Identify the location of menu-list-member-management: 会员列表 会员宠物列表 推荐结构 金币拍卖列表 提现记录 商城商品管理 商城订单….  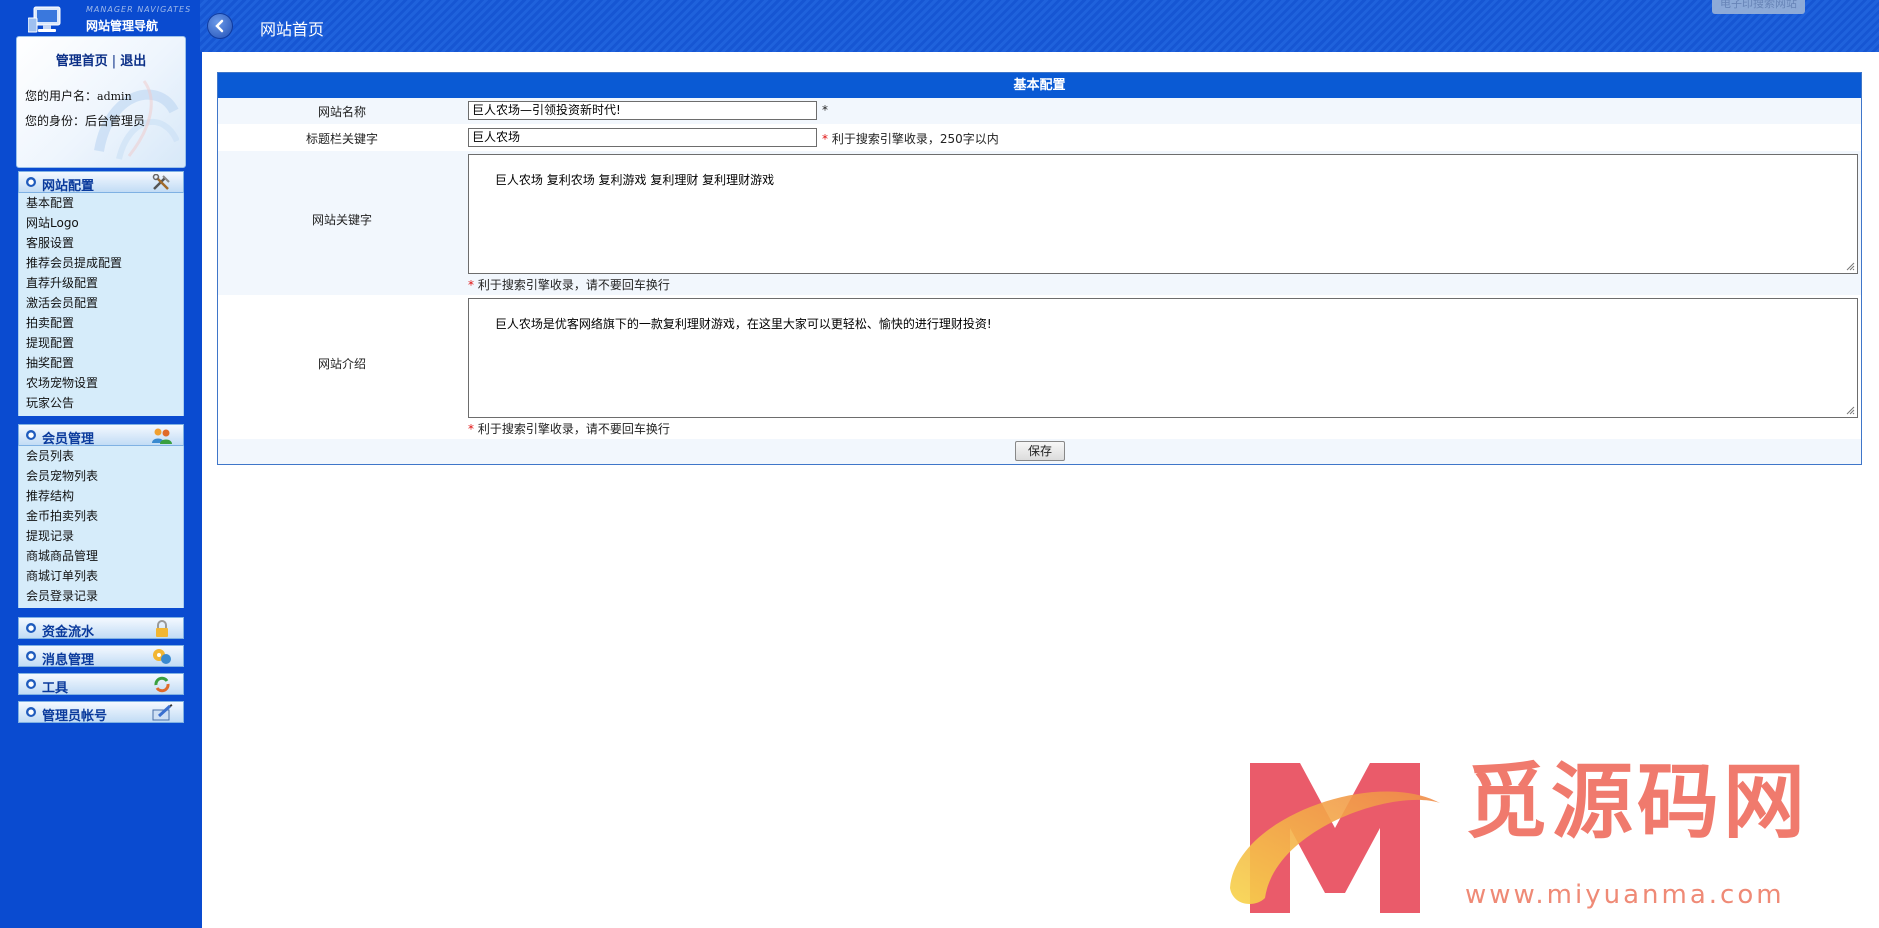
(101, 527).